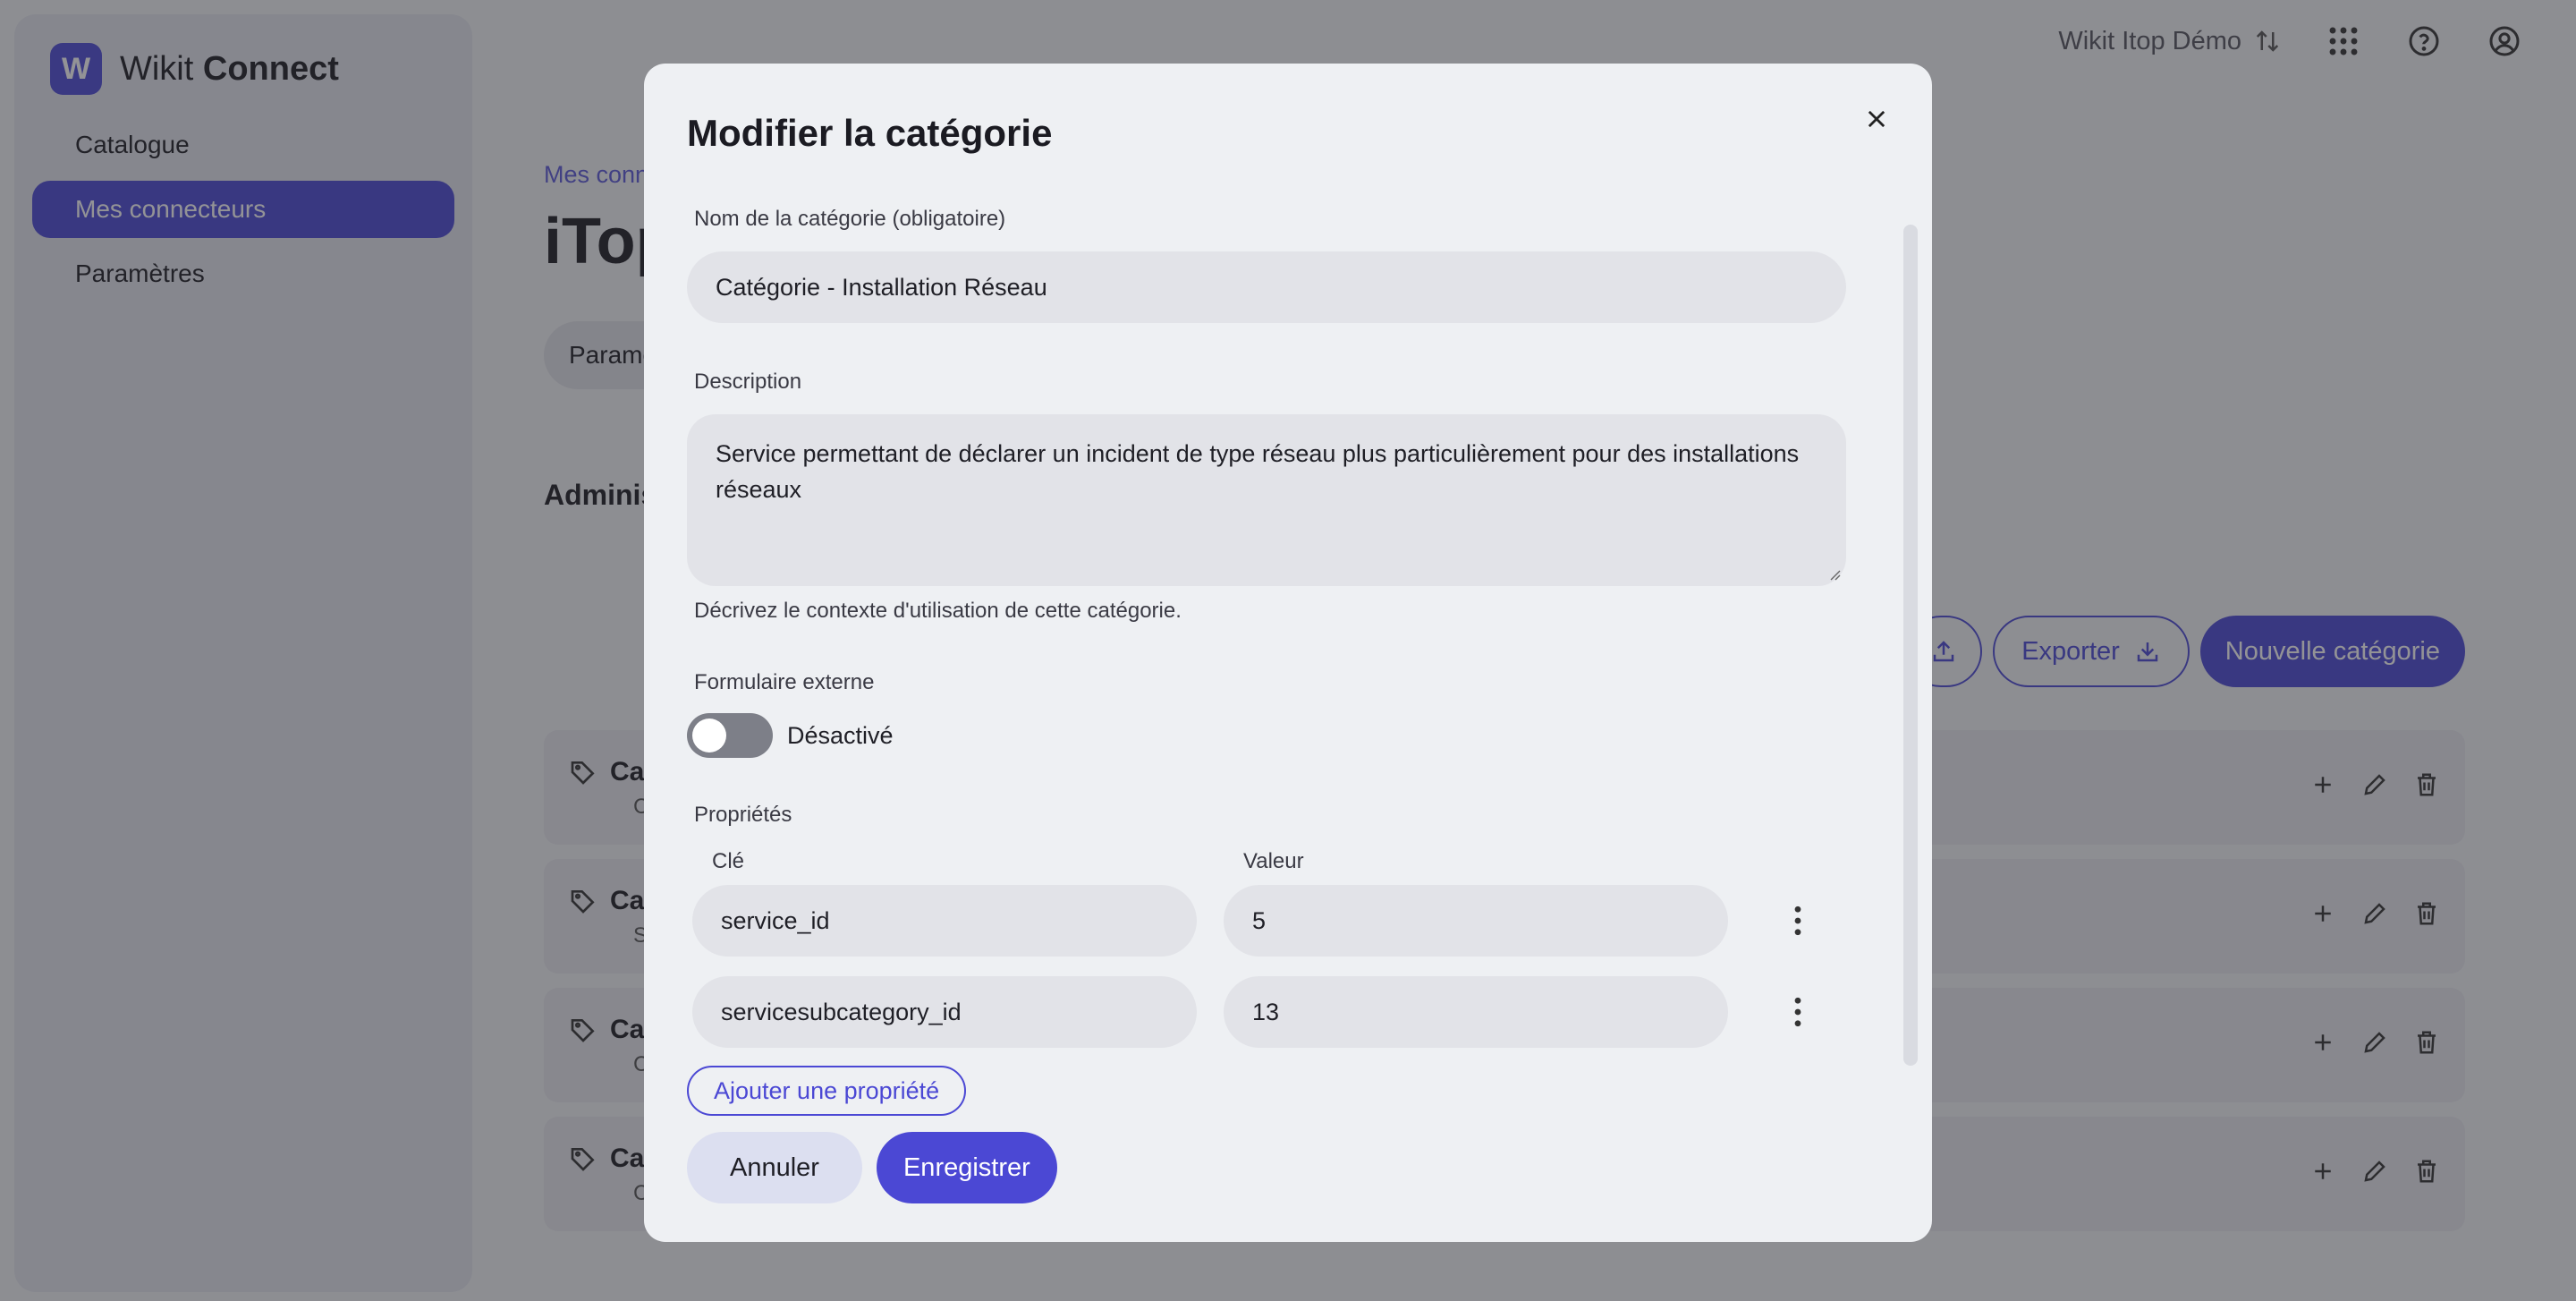  What do you see at coordinates (774, 1167) in the screenshot?
I see `cancel-button: Annuler` at bounding box center [774, 1167].